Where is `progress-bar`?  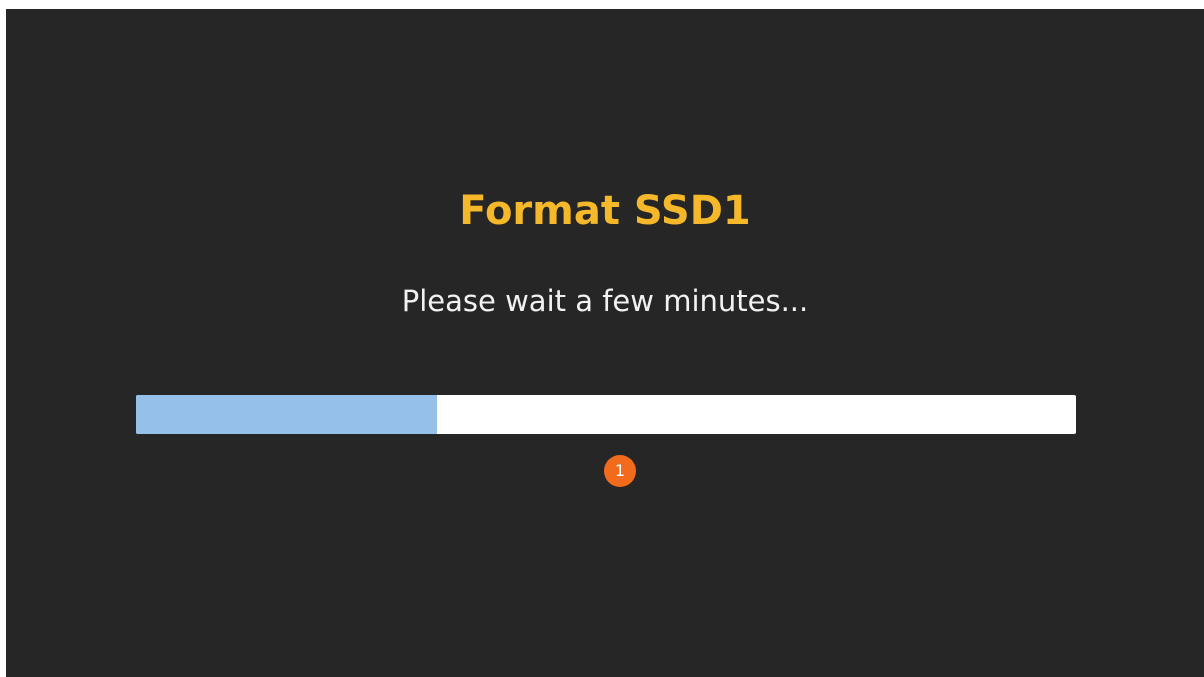 progress-bar is located at coordinates (606, 414).